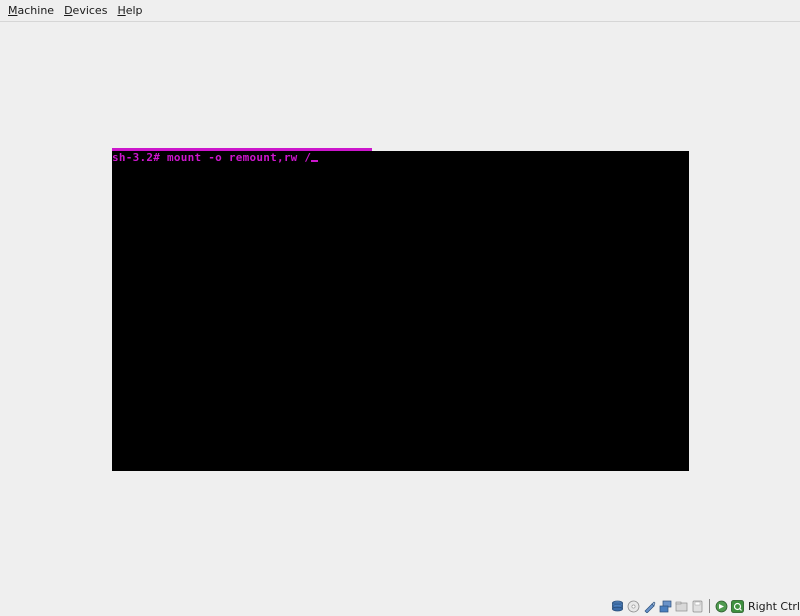  Describe the element at coordinates (90, 10) in the screenshot. I see `menu-devices-label: evices` at that location.